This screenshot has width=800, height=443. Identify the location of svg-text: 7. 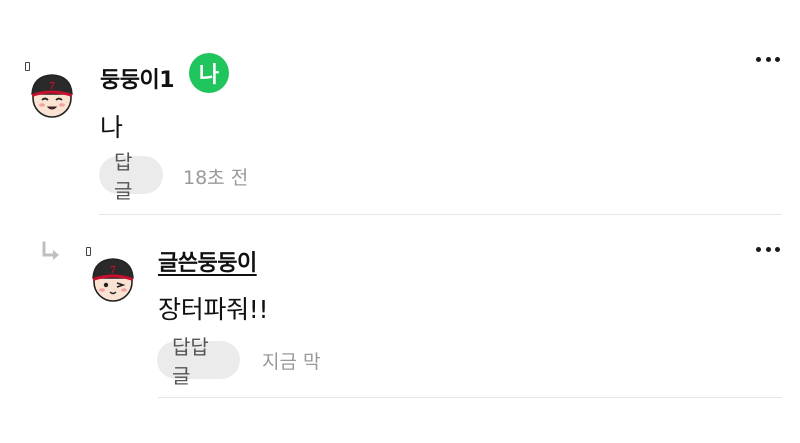
(113, 270).